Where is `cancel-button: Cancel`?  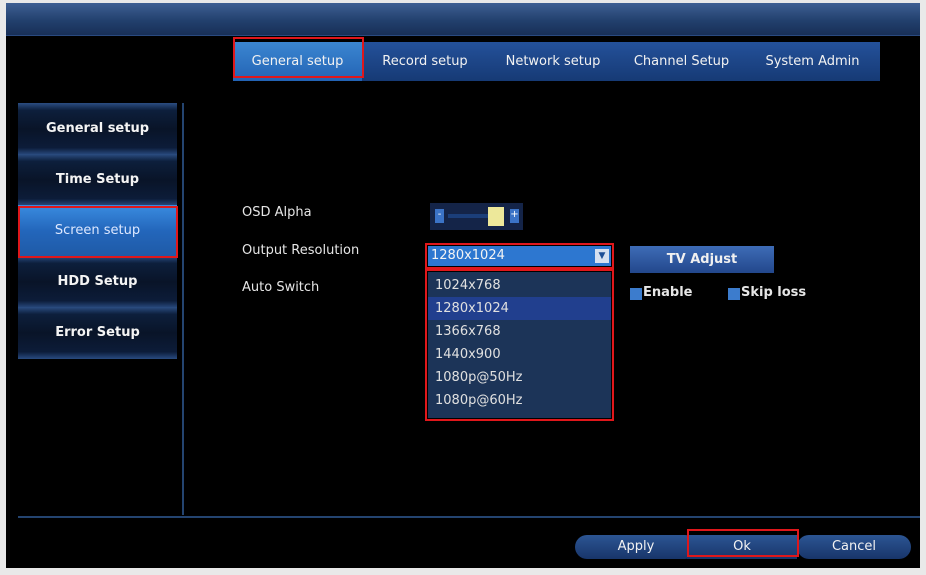
cancel-button: Cancel is located at coordinates (854, 547).